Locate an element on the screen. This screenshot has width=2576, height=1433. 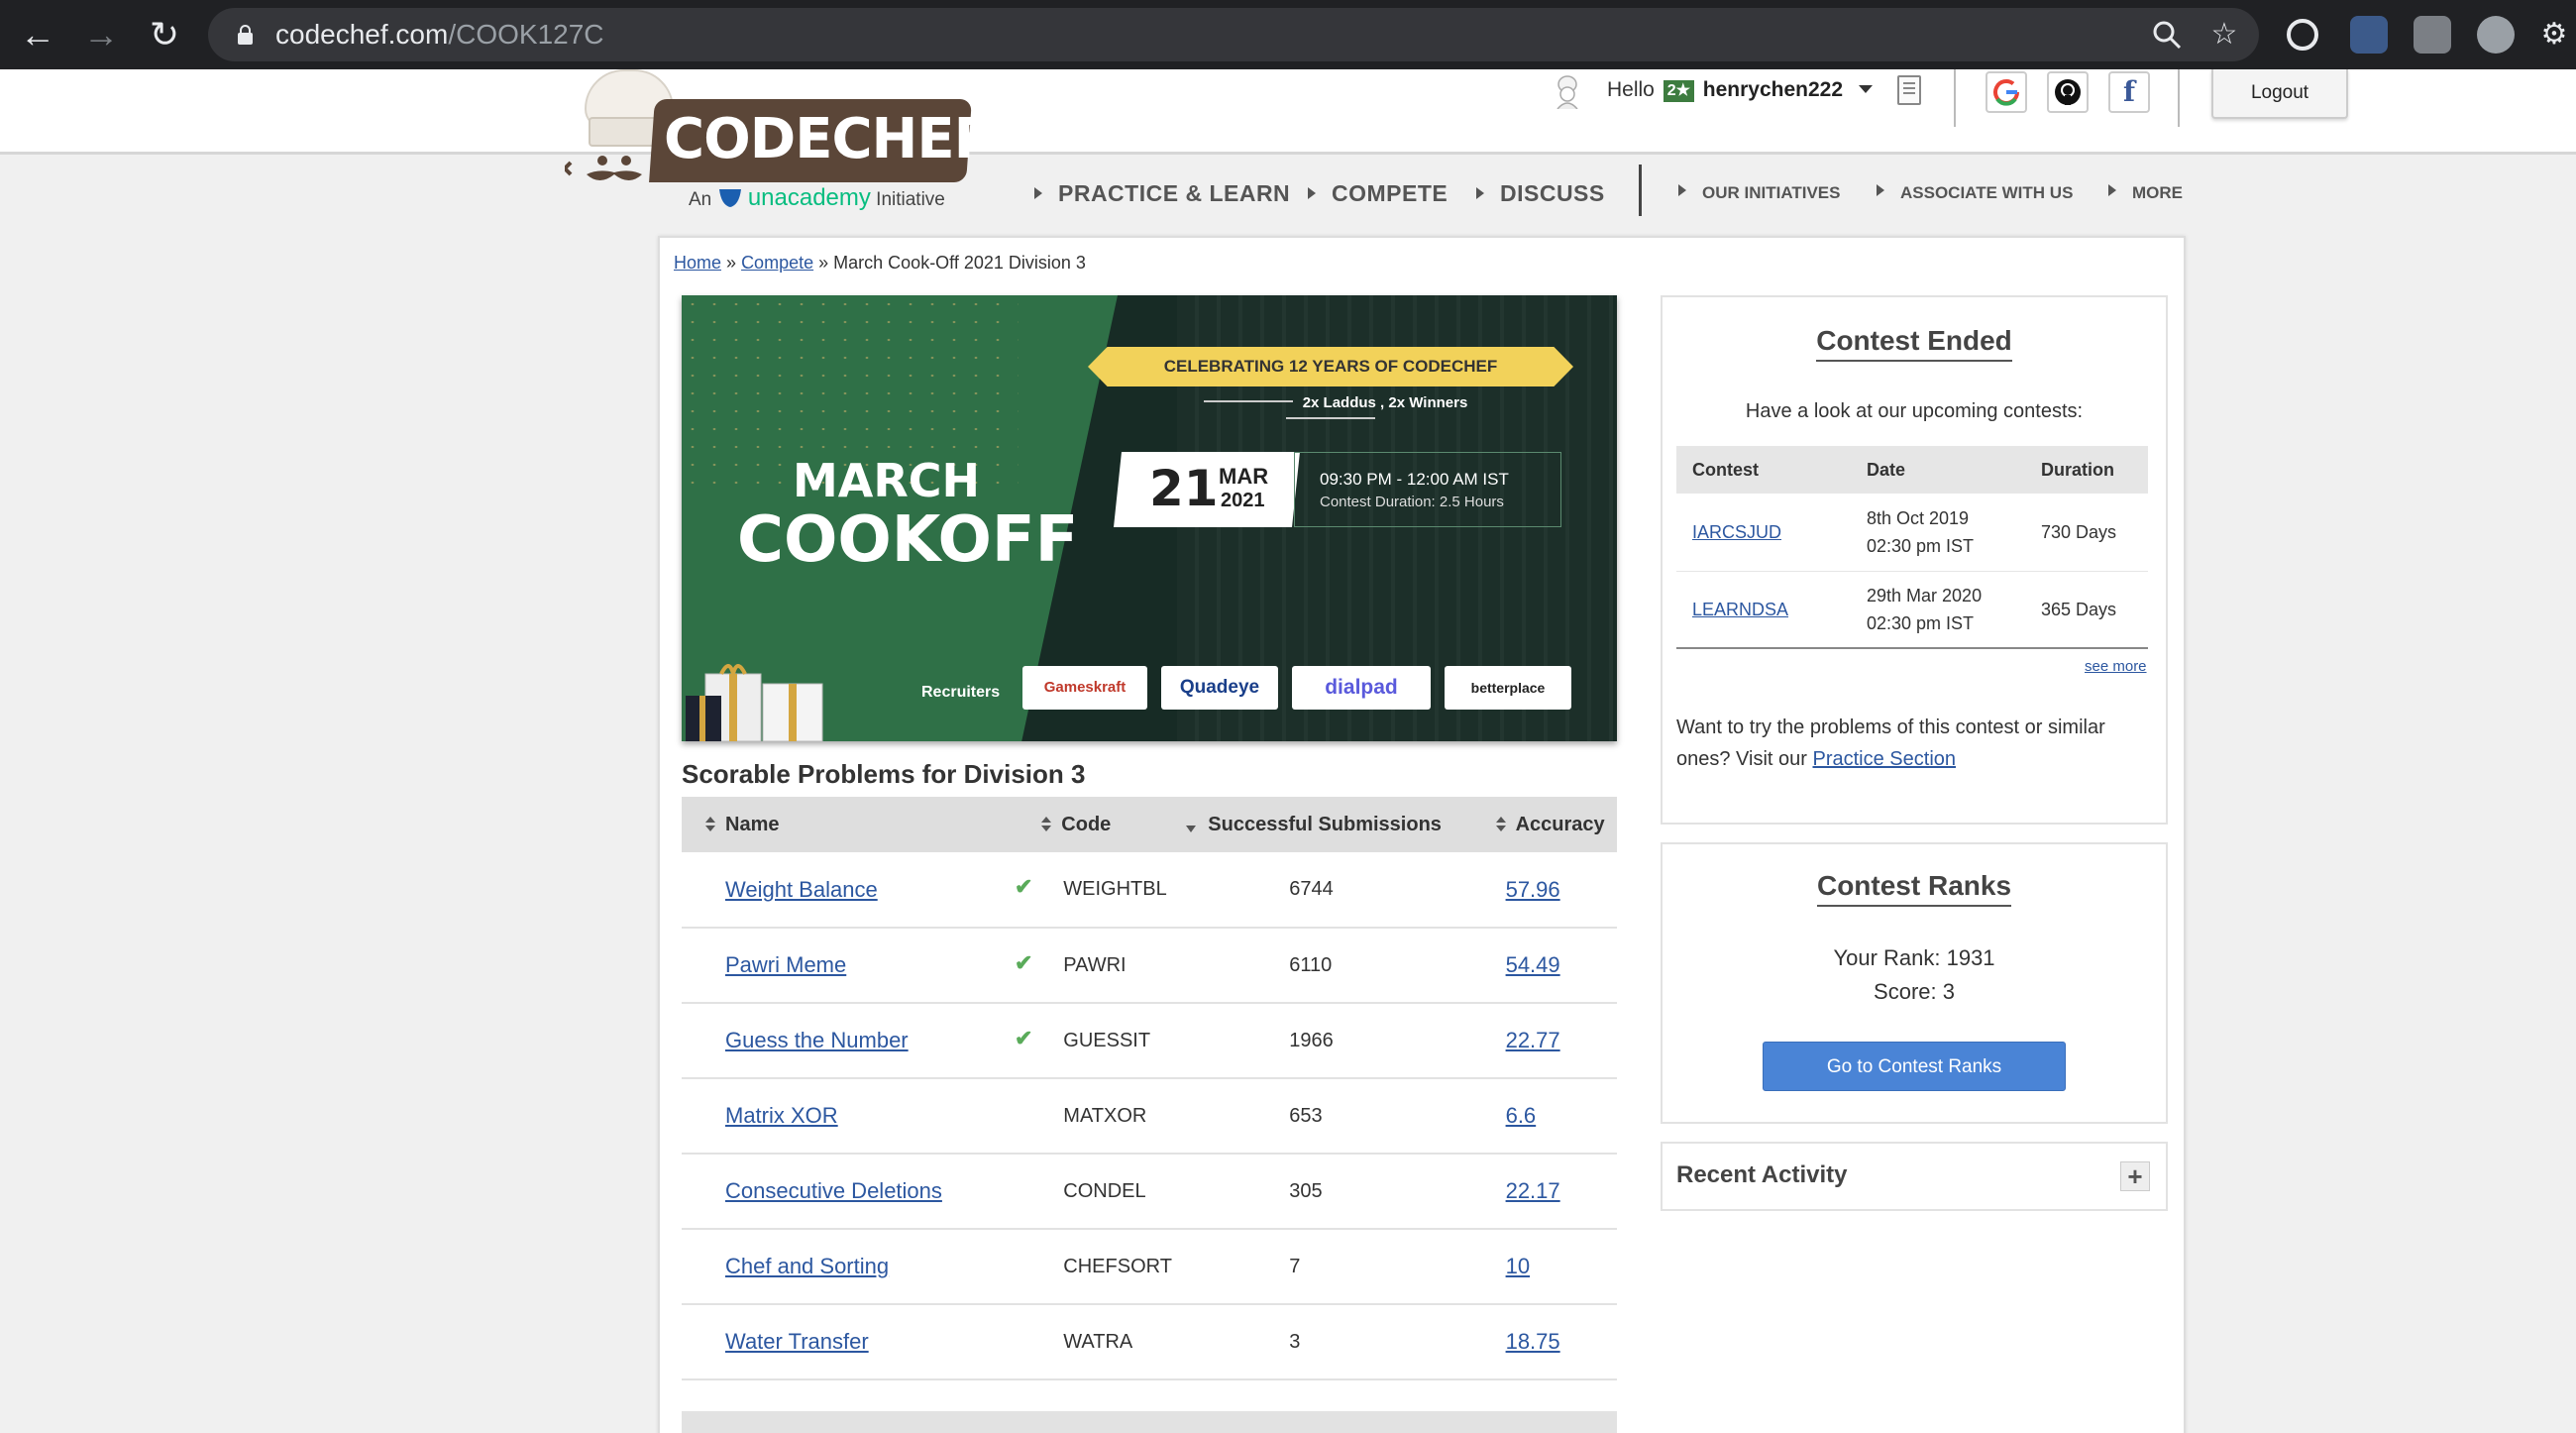
sort-desc-icon is located at coordinates (1191, 828).